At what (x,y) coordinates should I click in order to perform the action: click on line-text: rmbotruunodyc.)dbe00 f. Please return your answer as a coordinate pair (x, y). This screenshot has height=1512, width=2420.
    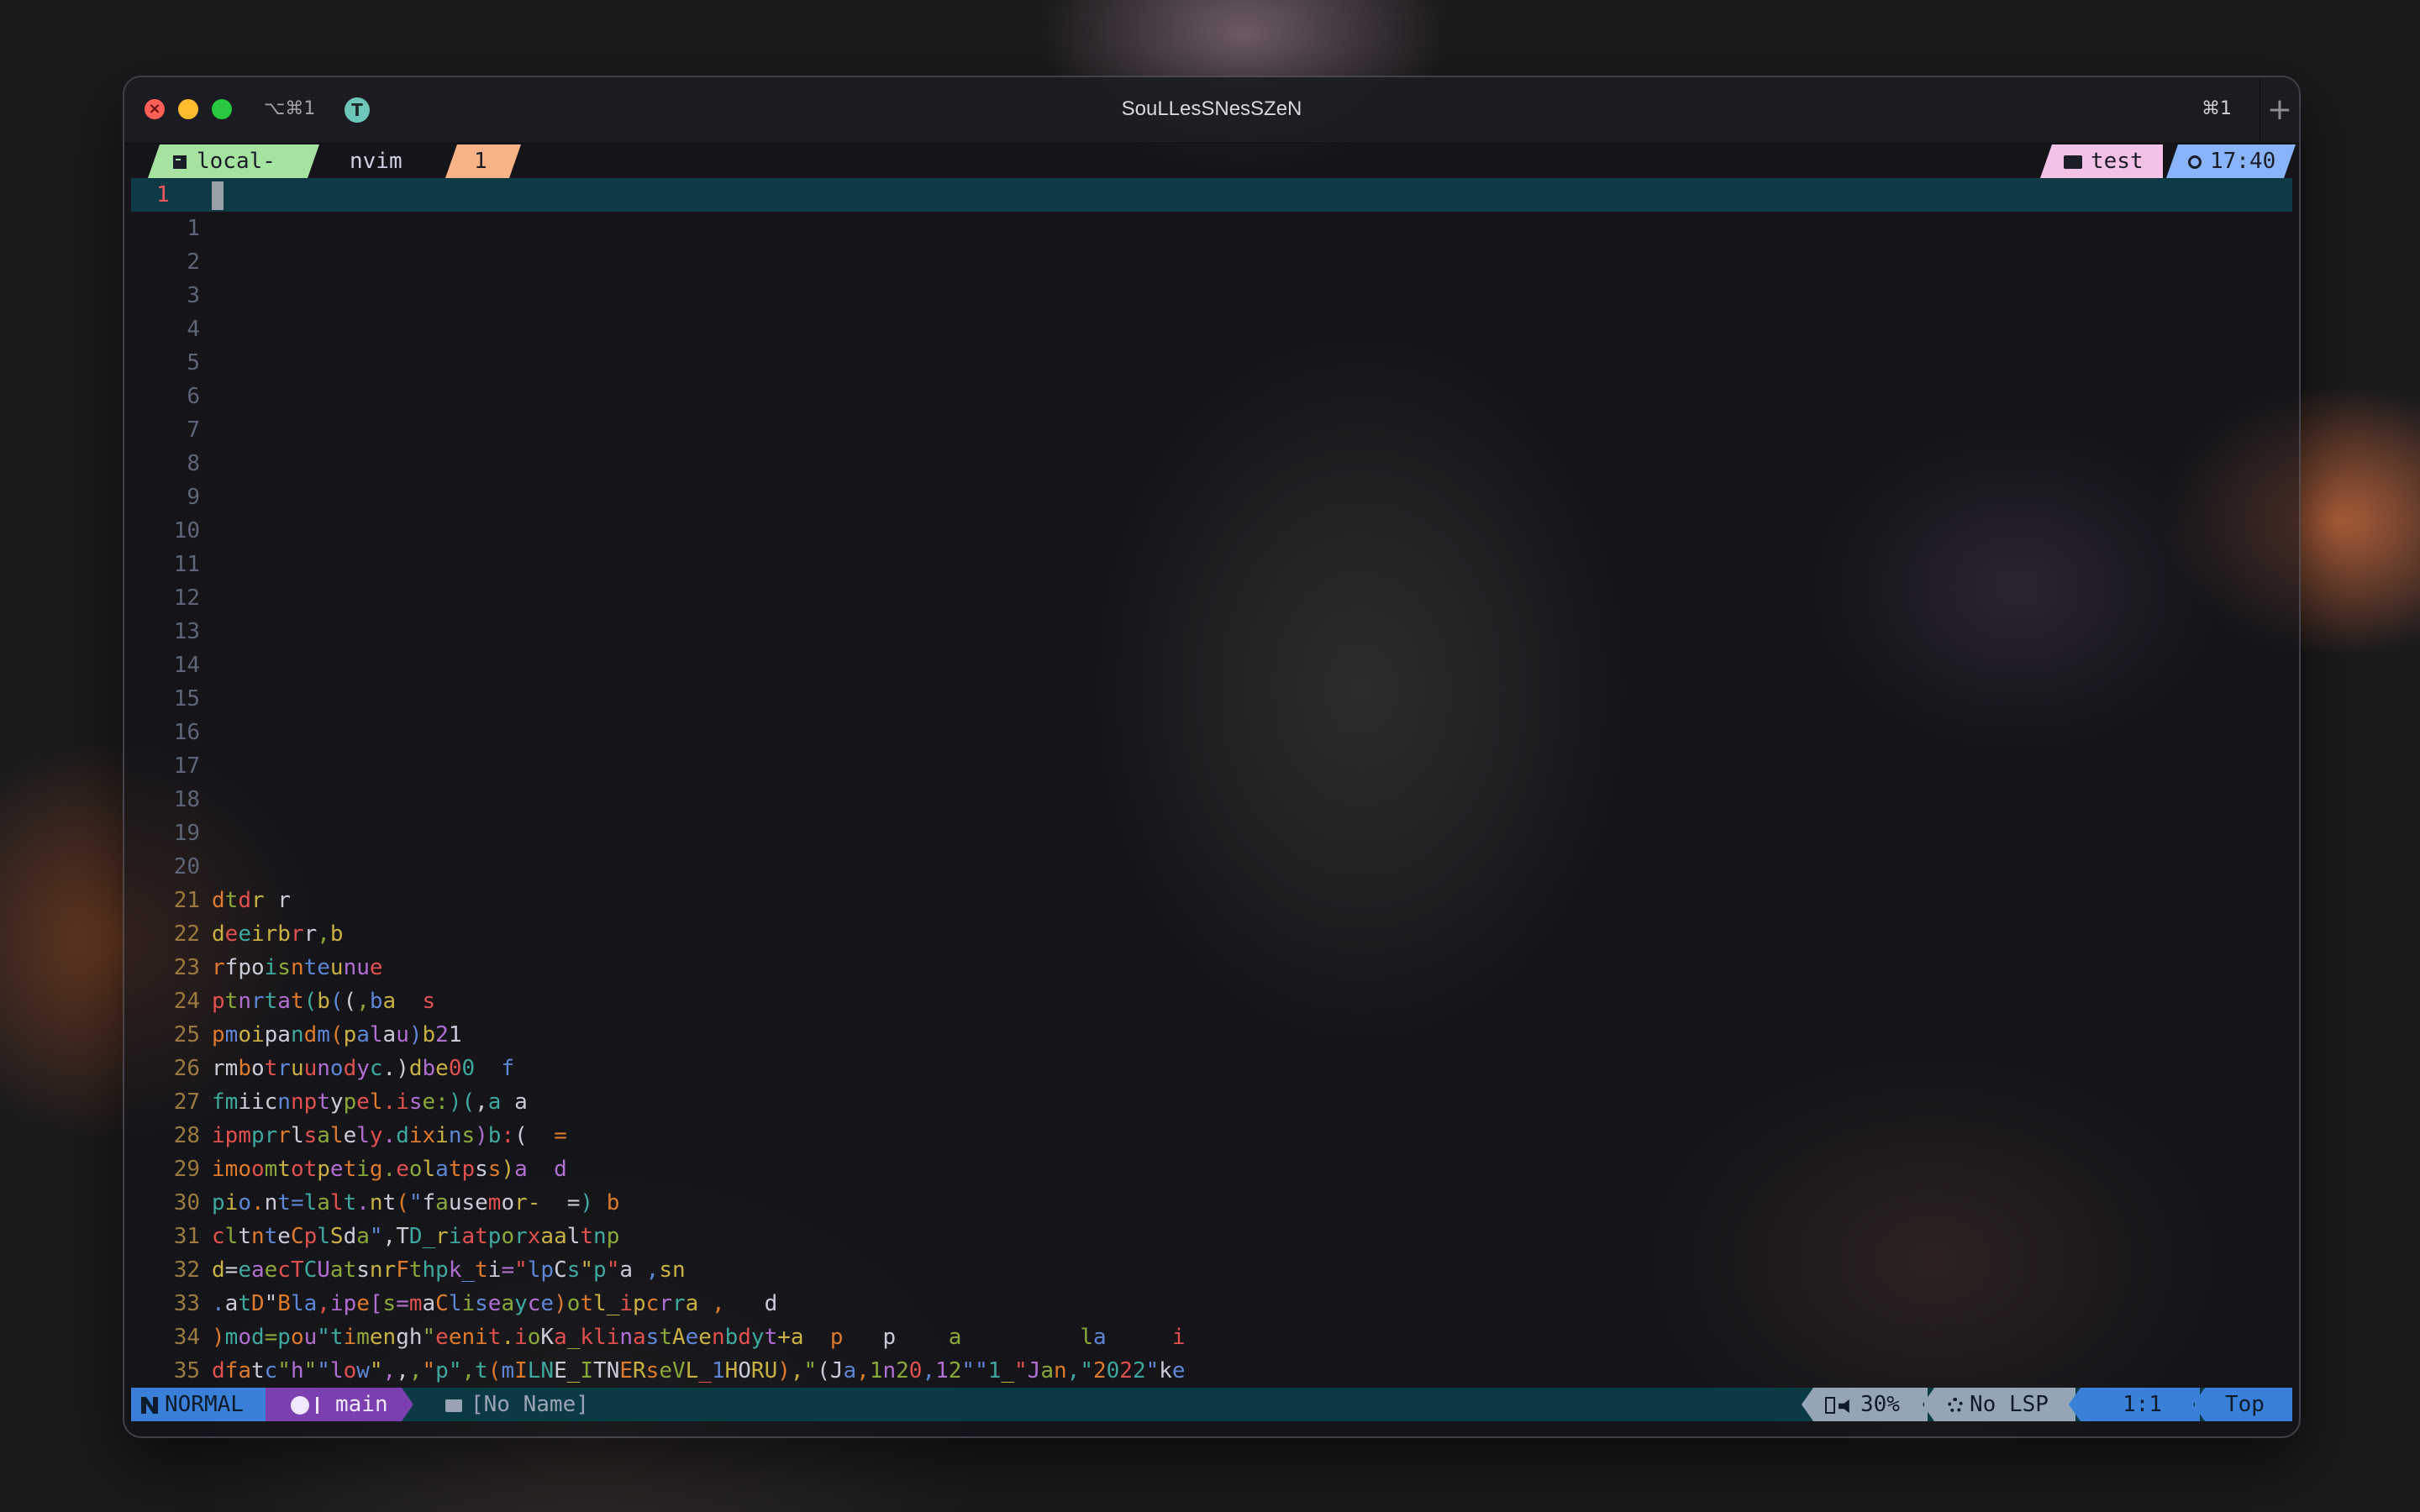
    Looking at the image, I should click on (363, 1068).